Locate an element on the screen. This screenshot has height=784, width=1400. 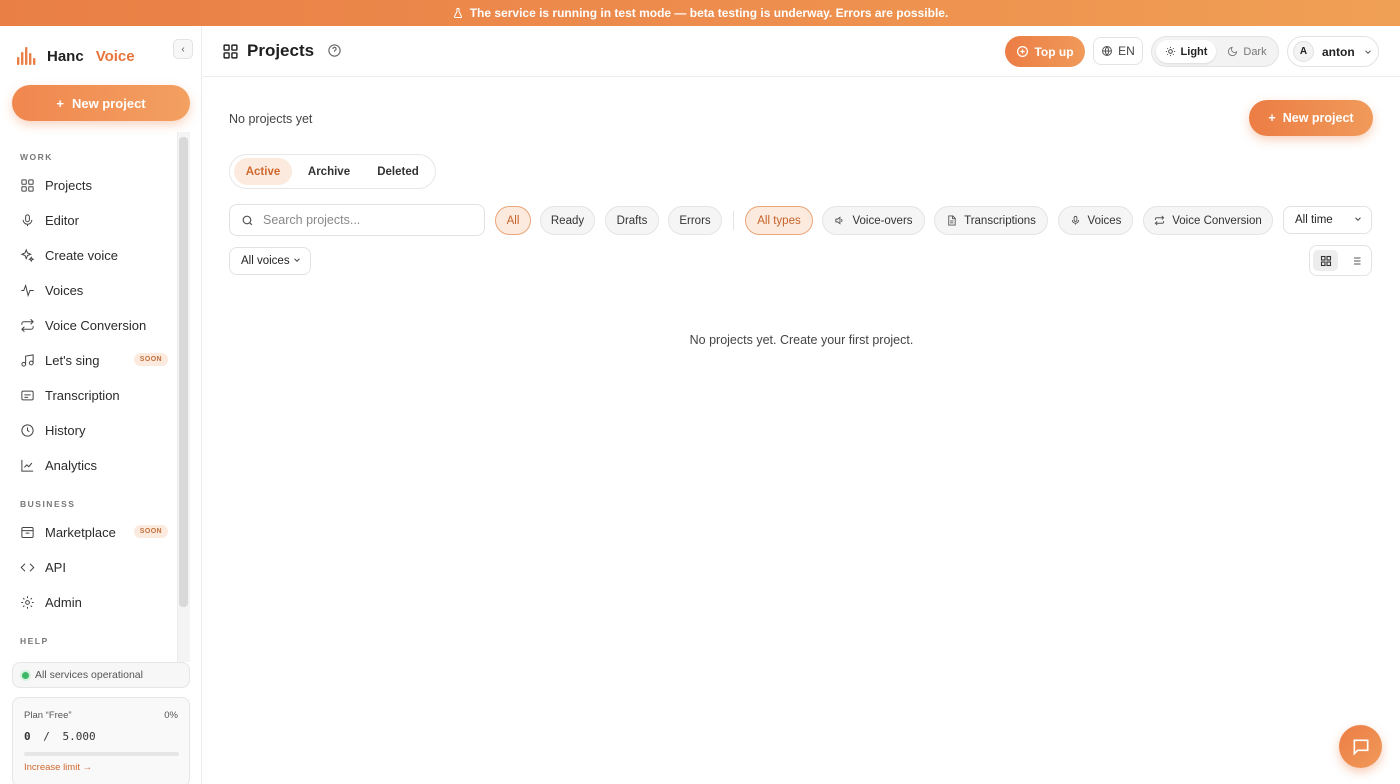
sidebar-new-project-button: + New project is located at coordinates (101, 103).